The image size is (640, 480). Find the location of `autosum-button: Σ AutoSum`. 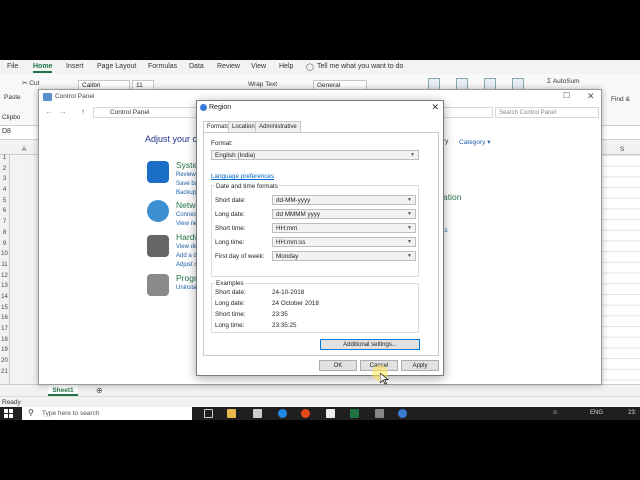

autosum-button: Σ AutoSum is located at coordinates (563, 81).